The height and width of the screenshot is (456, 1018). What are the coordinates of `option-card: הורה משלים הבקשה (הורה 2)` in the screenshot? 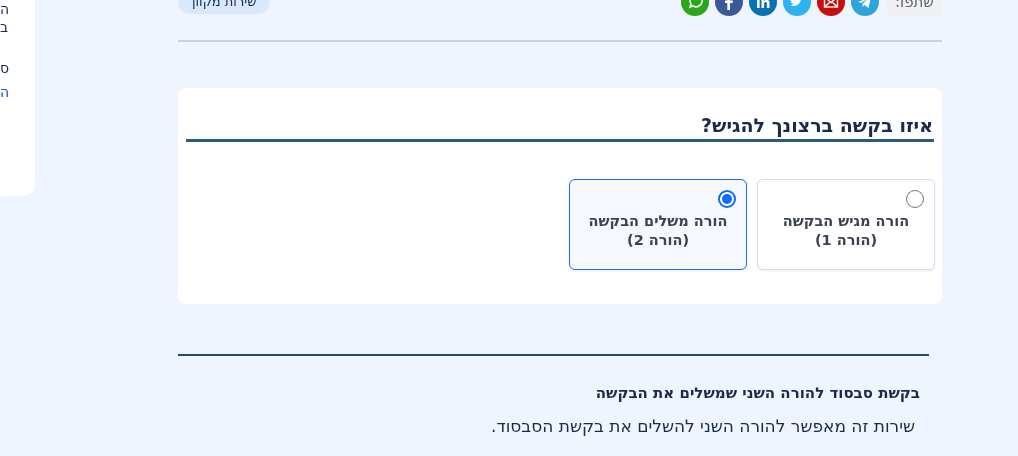 It's located at (658, 224).